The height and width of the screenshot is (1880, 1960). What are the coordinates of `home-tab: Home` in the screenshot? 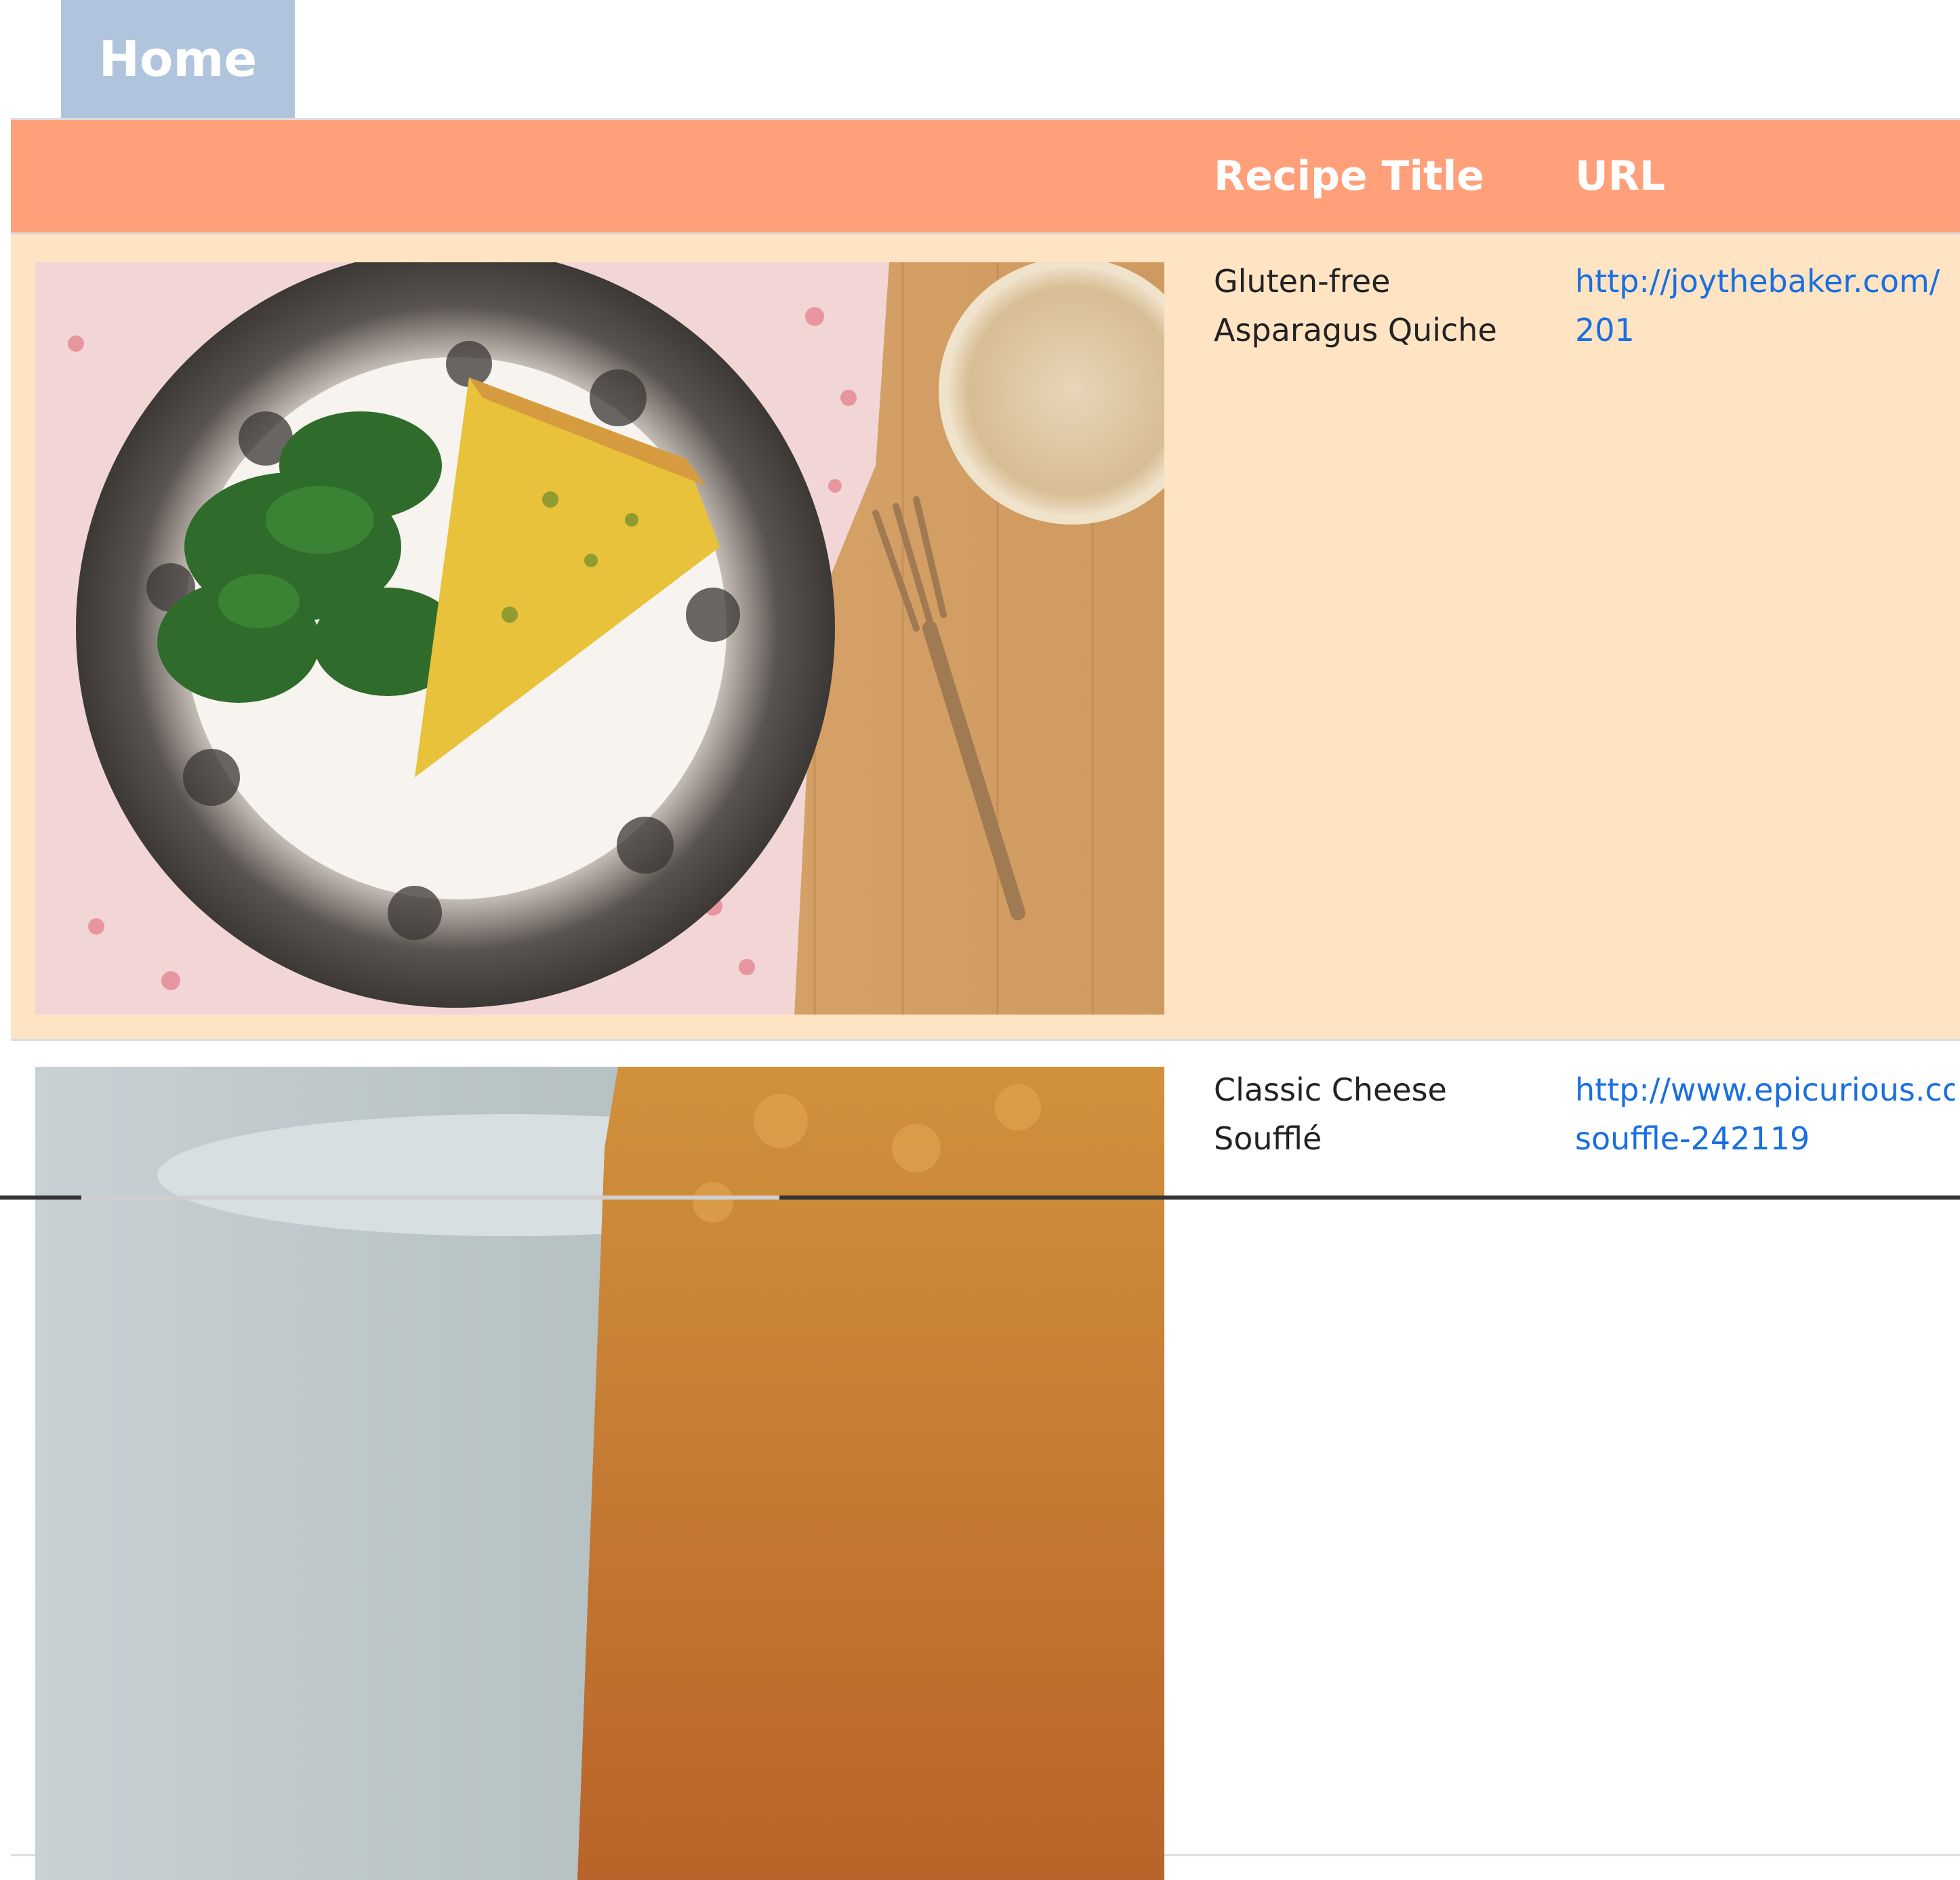 It's located at (178, 59).